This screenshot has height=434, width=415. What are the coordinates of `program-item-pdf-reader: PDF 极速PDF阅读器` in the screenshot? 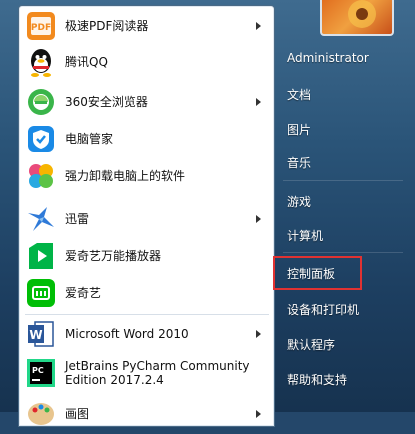 It's located at (146, 25).